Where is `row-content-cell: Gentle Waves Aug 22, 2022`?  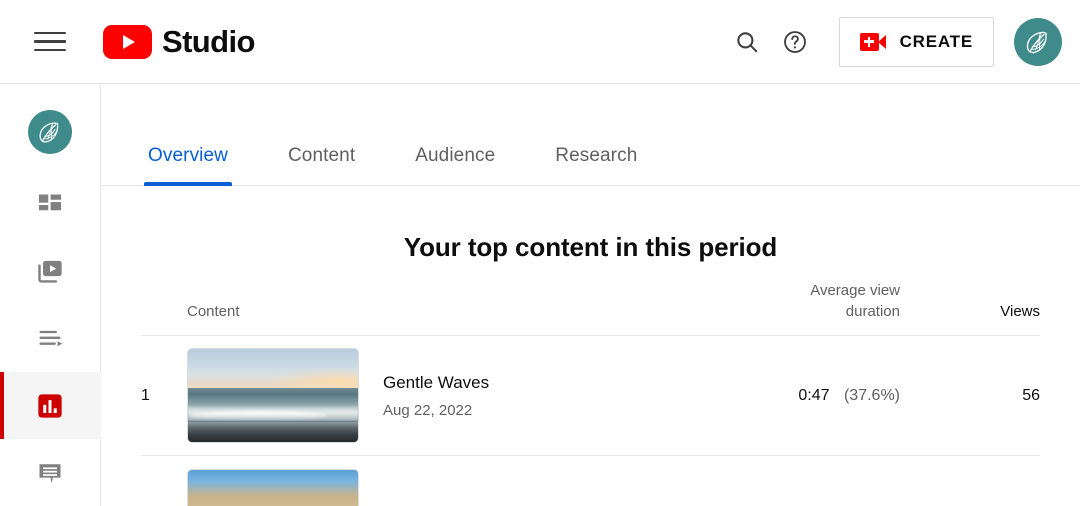 row-content-cell: Gentle Waves Aug 22, 2022 is located at coordinates (438, 395).